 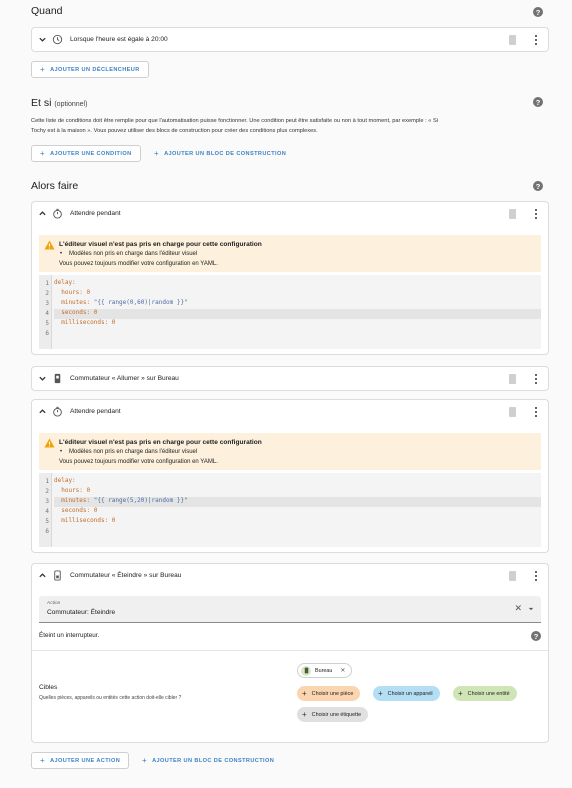 I want to click on choose-entity-button: + Choisir une entité, so click(x=485, y=693).